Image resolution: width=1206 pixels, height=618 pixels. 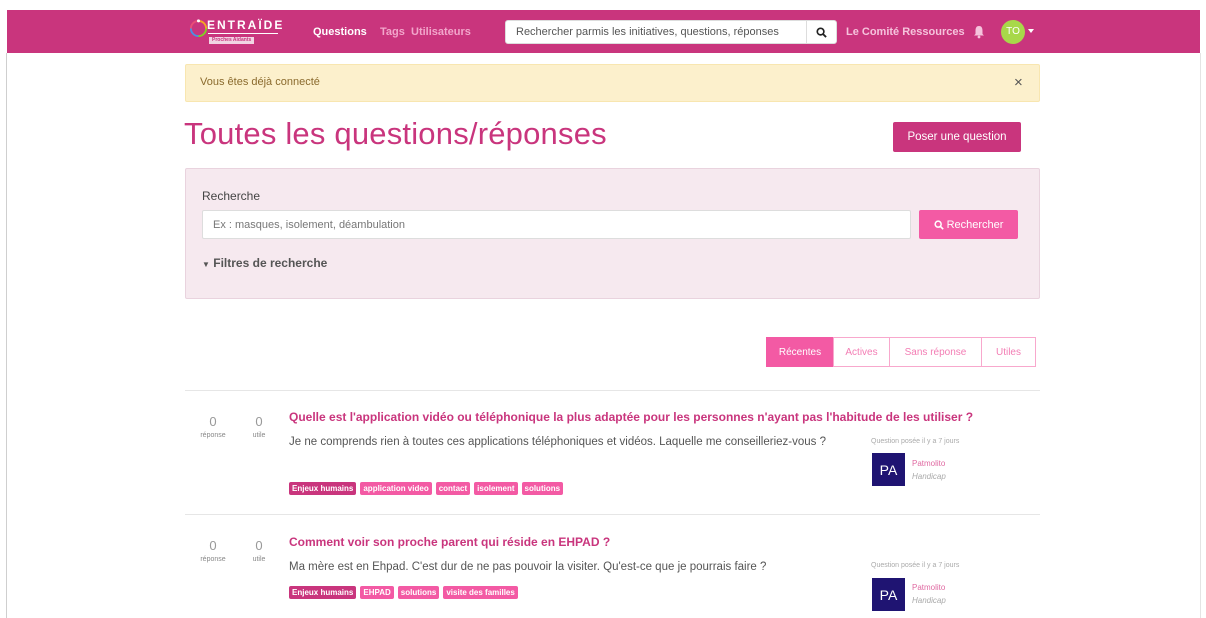 What do you see at coordinates (395, 133) in the screenshot?
I see `page-title: Toutes les questions/réponses` at bounding box center [395, 133].